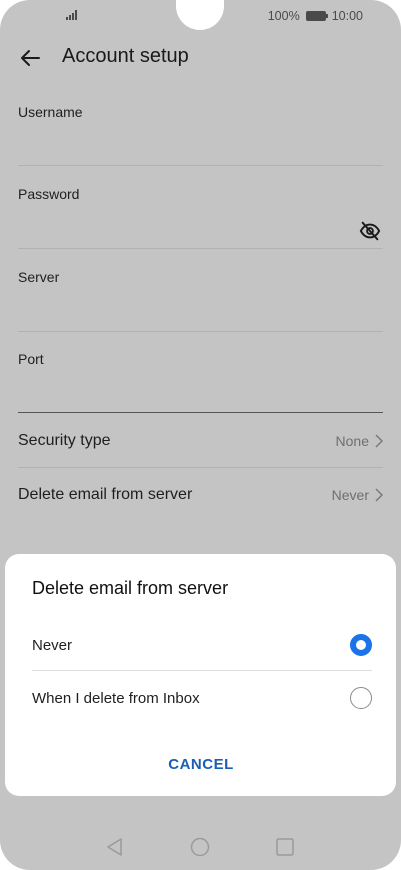 The width and height of the screenshot is (401, 870). Describe the element at coordinates (105, 494) in the screenshot. I see `delete-email-label: Delete email from server` at that location.